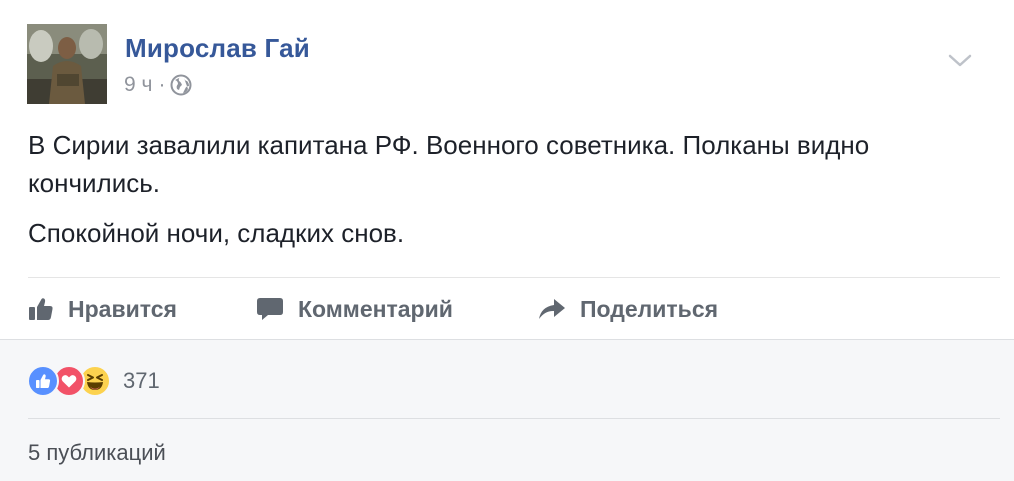  What do you see at coordinates (181, 85) in the screenshot?
I see `globe-icon` at bounding box center [181, 85].